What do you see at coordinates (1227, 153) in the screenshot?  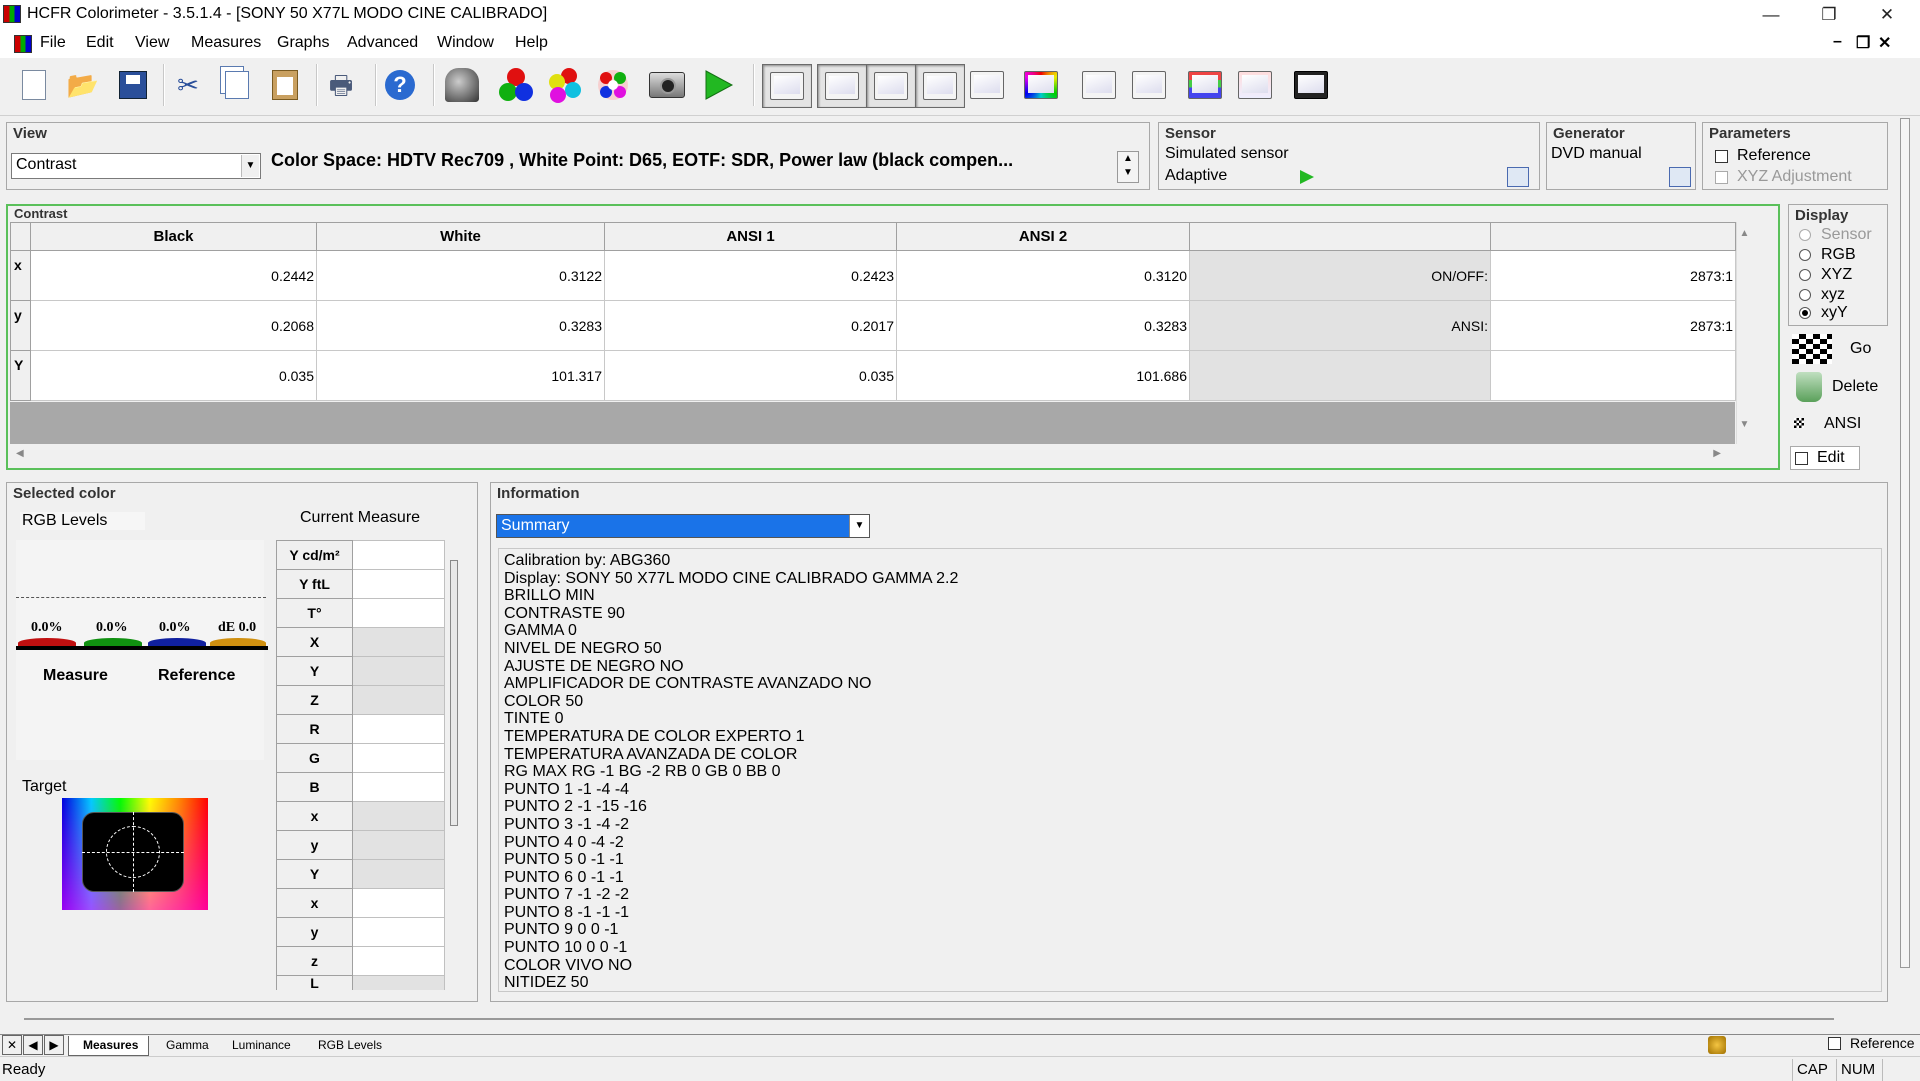 I see `sensor-name: Simulated sensor` at bounding box center [1227, 153].